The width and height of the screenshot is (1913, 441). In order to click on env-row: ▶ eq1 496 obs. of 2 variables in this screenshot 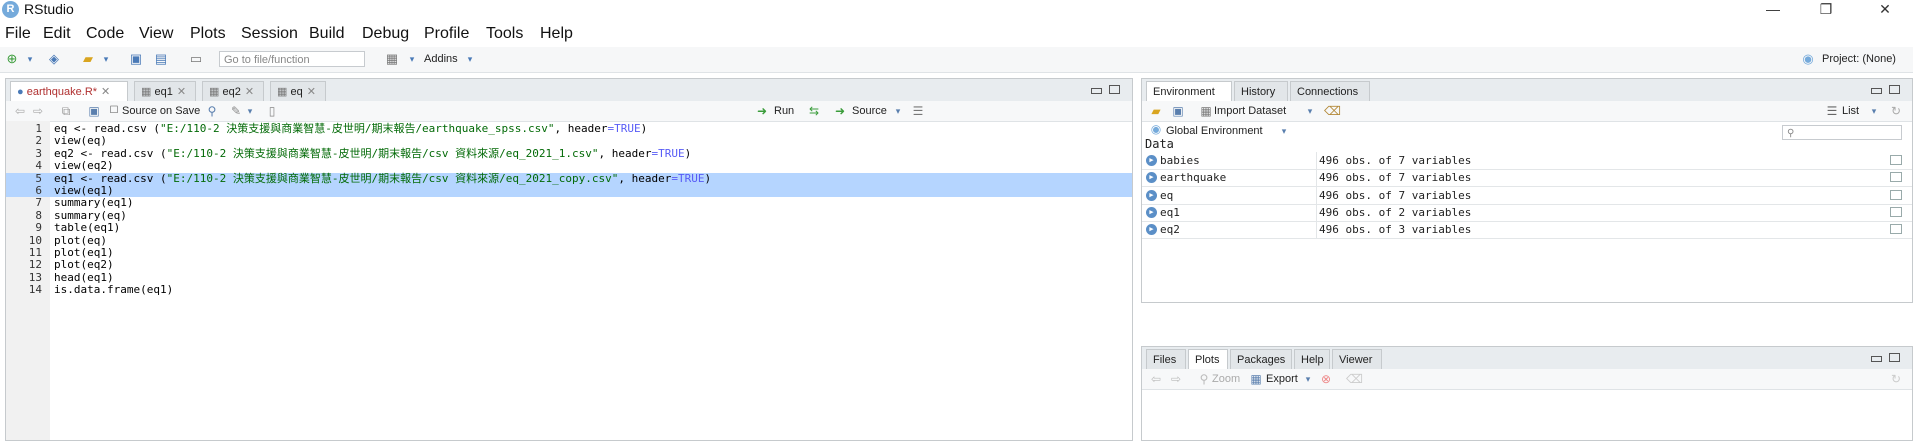, I will do `click(1527, 212)`.